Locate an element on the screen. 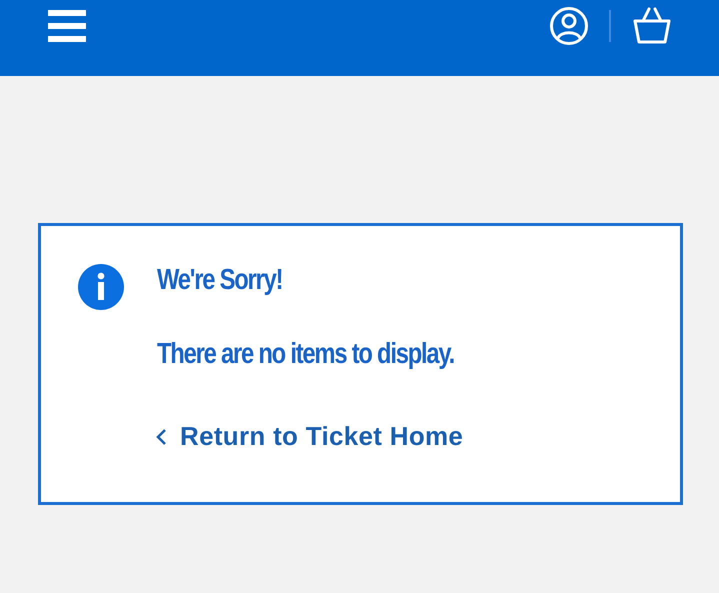 This screenshot has height=593, width=719. notice-message: There are no items to display. is located at coordinates (305, 354).